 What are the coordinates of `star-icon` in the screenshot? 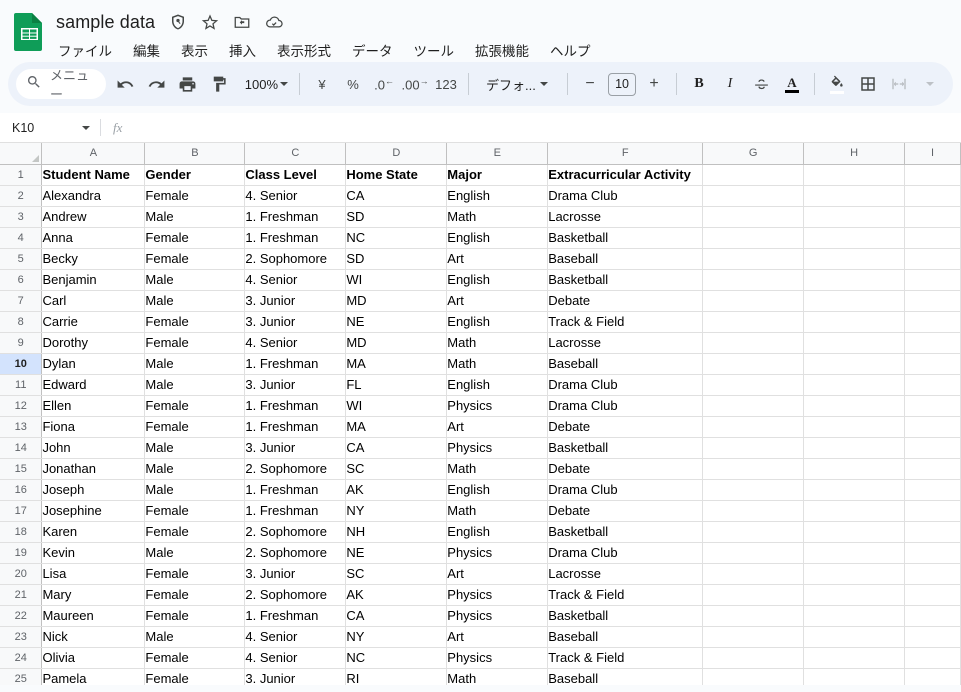 It's located at (210, 22).